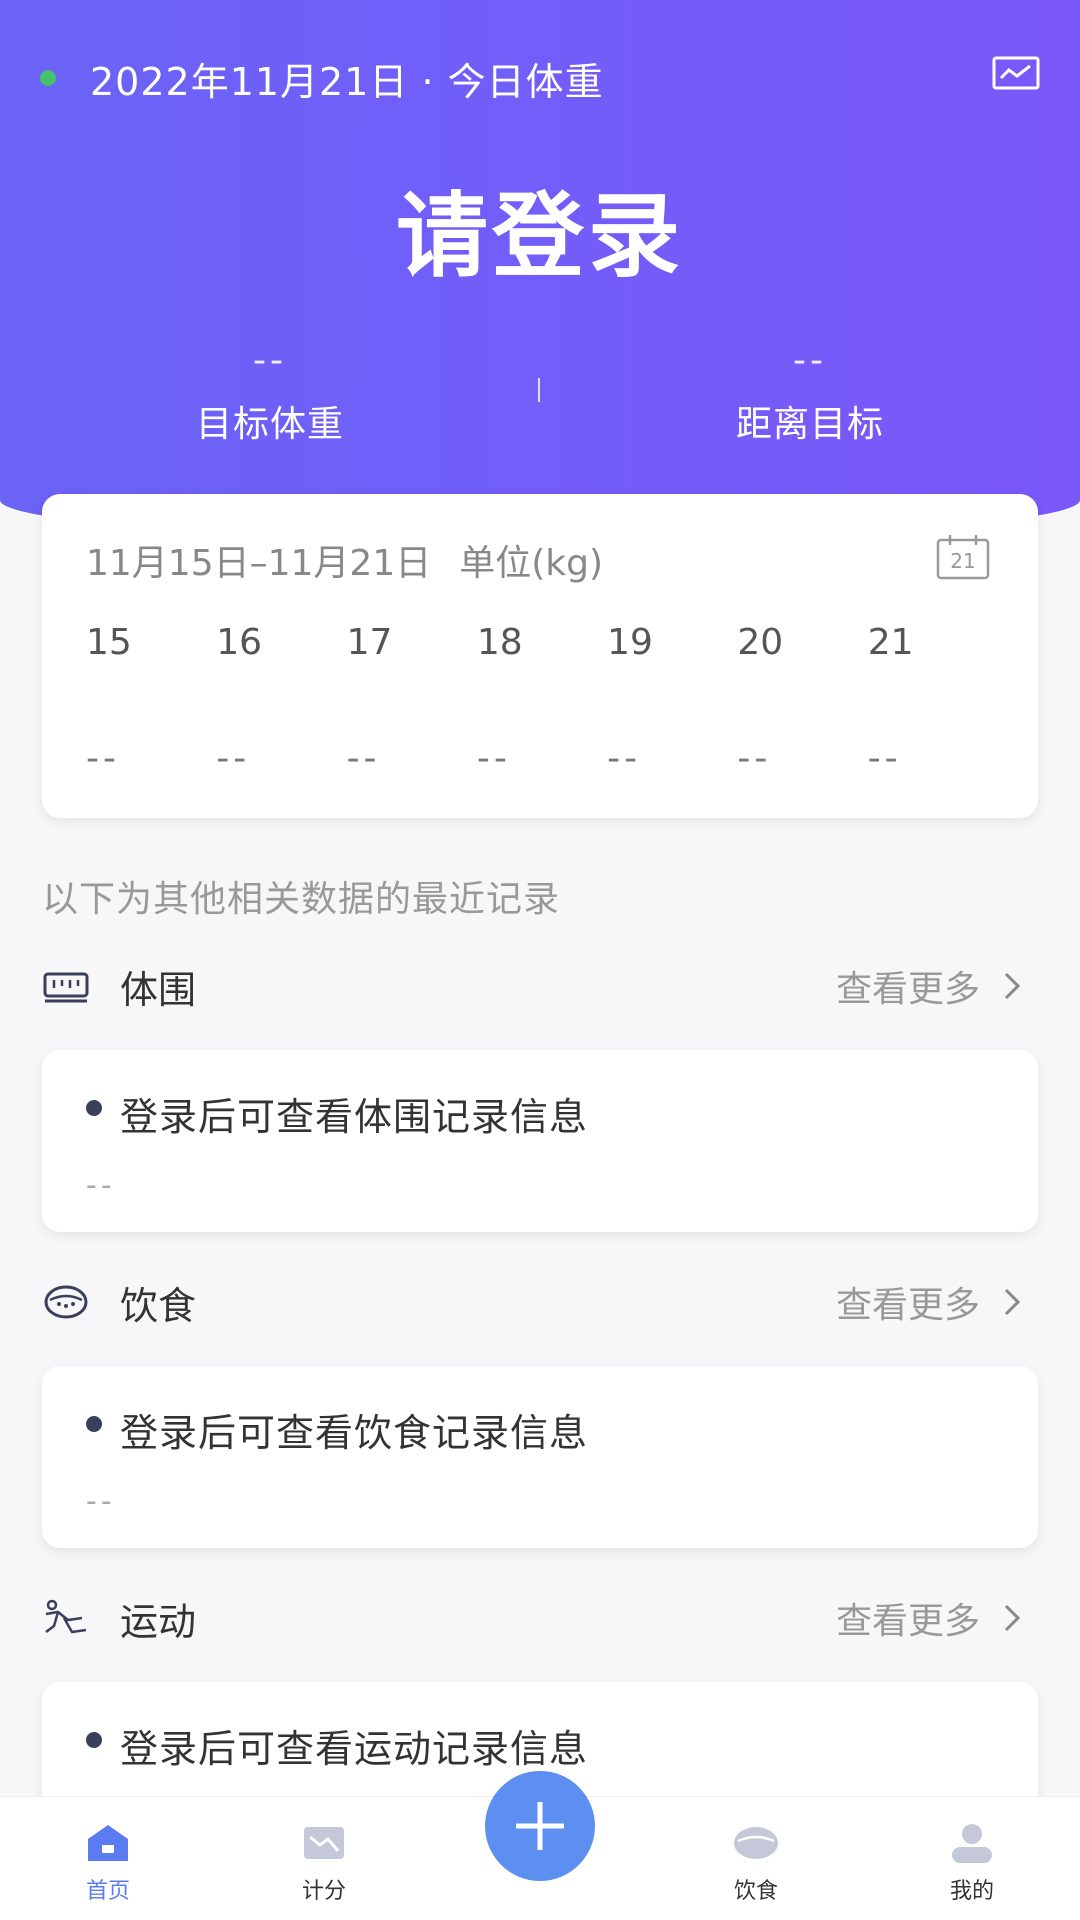 The image size is (1080, 1920). Describe the element at coordinates (354, 1117) in the screenshot. I see `record-text: 登录后可查看体围记录信息` at that location.